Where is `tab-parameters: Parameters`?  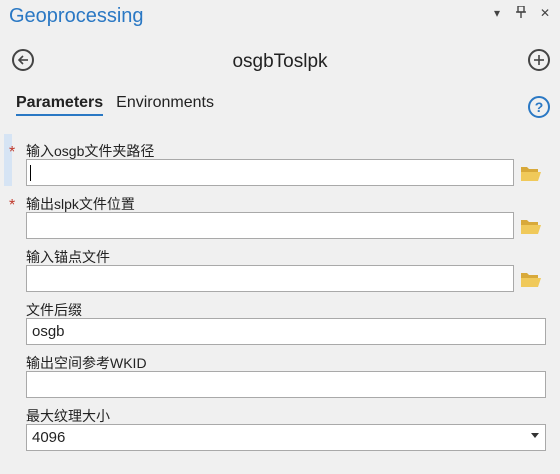 tab-parameters: Parameters is located at coordinates (60, 105).